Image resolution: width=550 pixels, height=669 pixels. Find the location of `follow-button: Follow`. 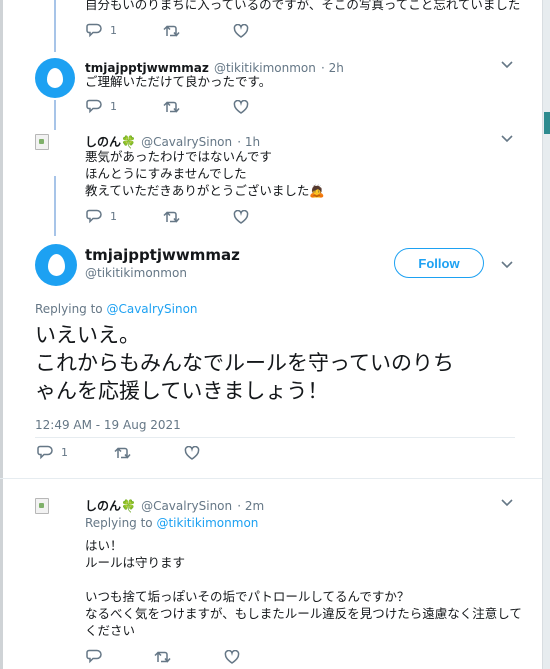

follow-button: Follow is located at coordinates (439, 263).